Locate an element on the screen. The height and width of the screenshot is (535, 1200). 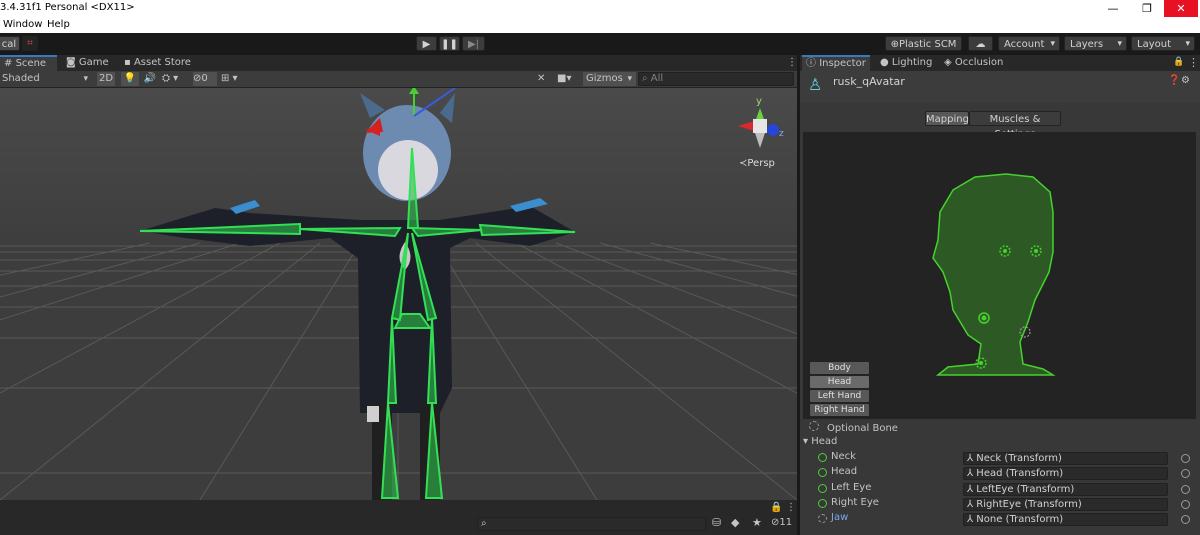
bottom-search-input: ⌕ is located at coordinates (591, 524).